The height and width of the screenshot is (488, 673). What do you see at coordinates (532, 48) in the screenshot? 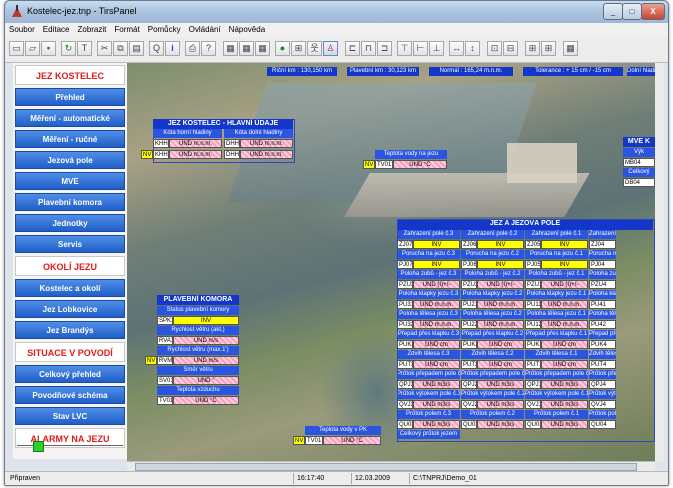
I see `grid-icon-2: ⊞` at bounding box center [532, 48].